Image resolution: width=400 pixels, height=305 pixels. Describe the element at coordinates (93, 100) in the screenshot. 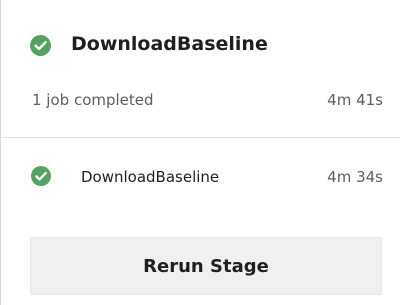

I see `stage-summary: 1 job completed` at that location.